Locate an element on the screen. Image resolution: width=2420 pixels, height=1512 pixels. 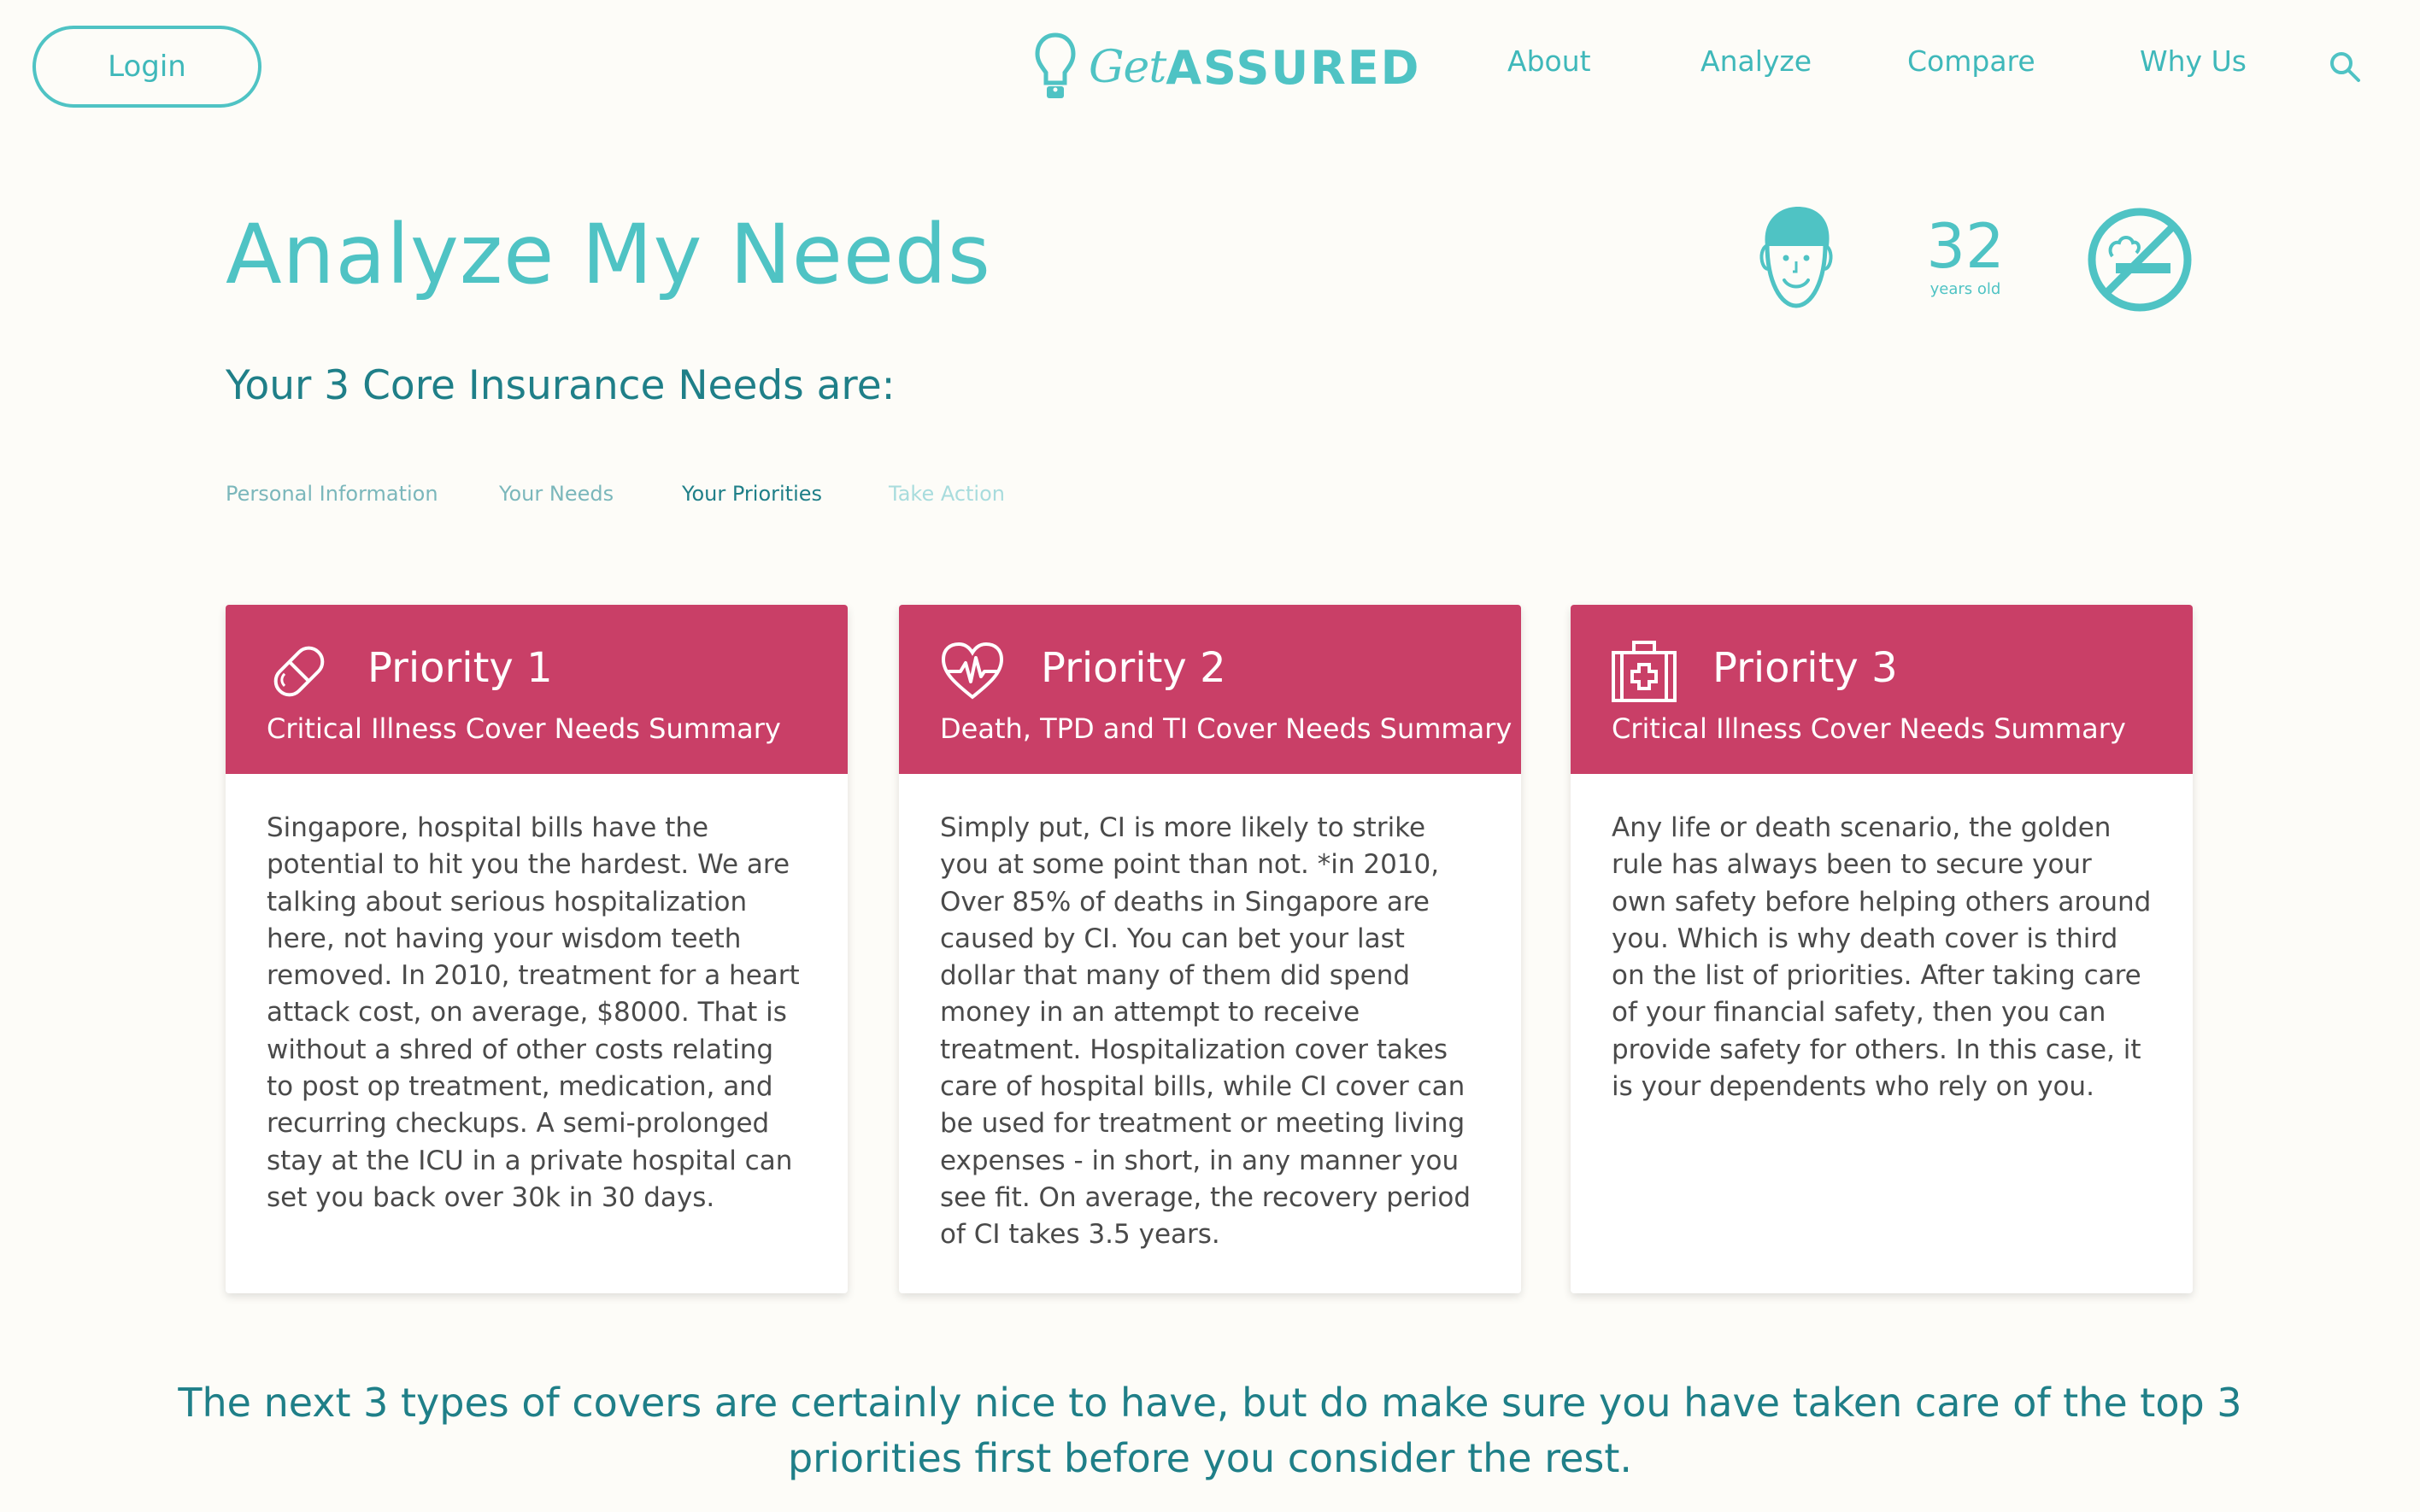
step-your-needs: Your Needs is located at coordinates (556, 494).